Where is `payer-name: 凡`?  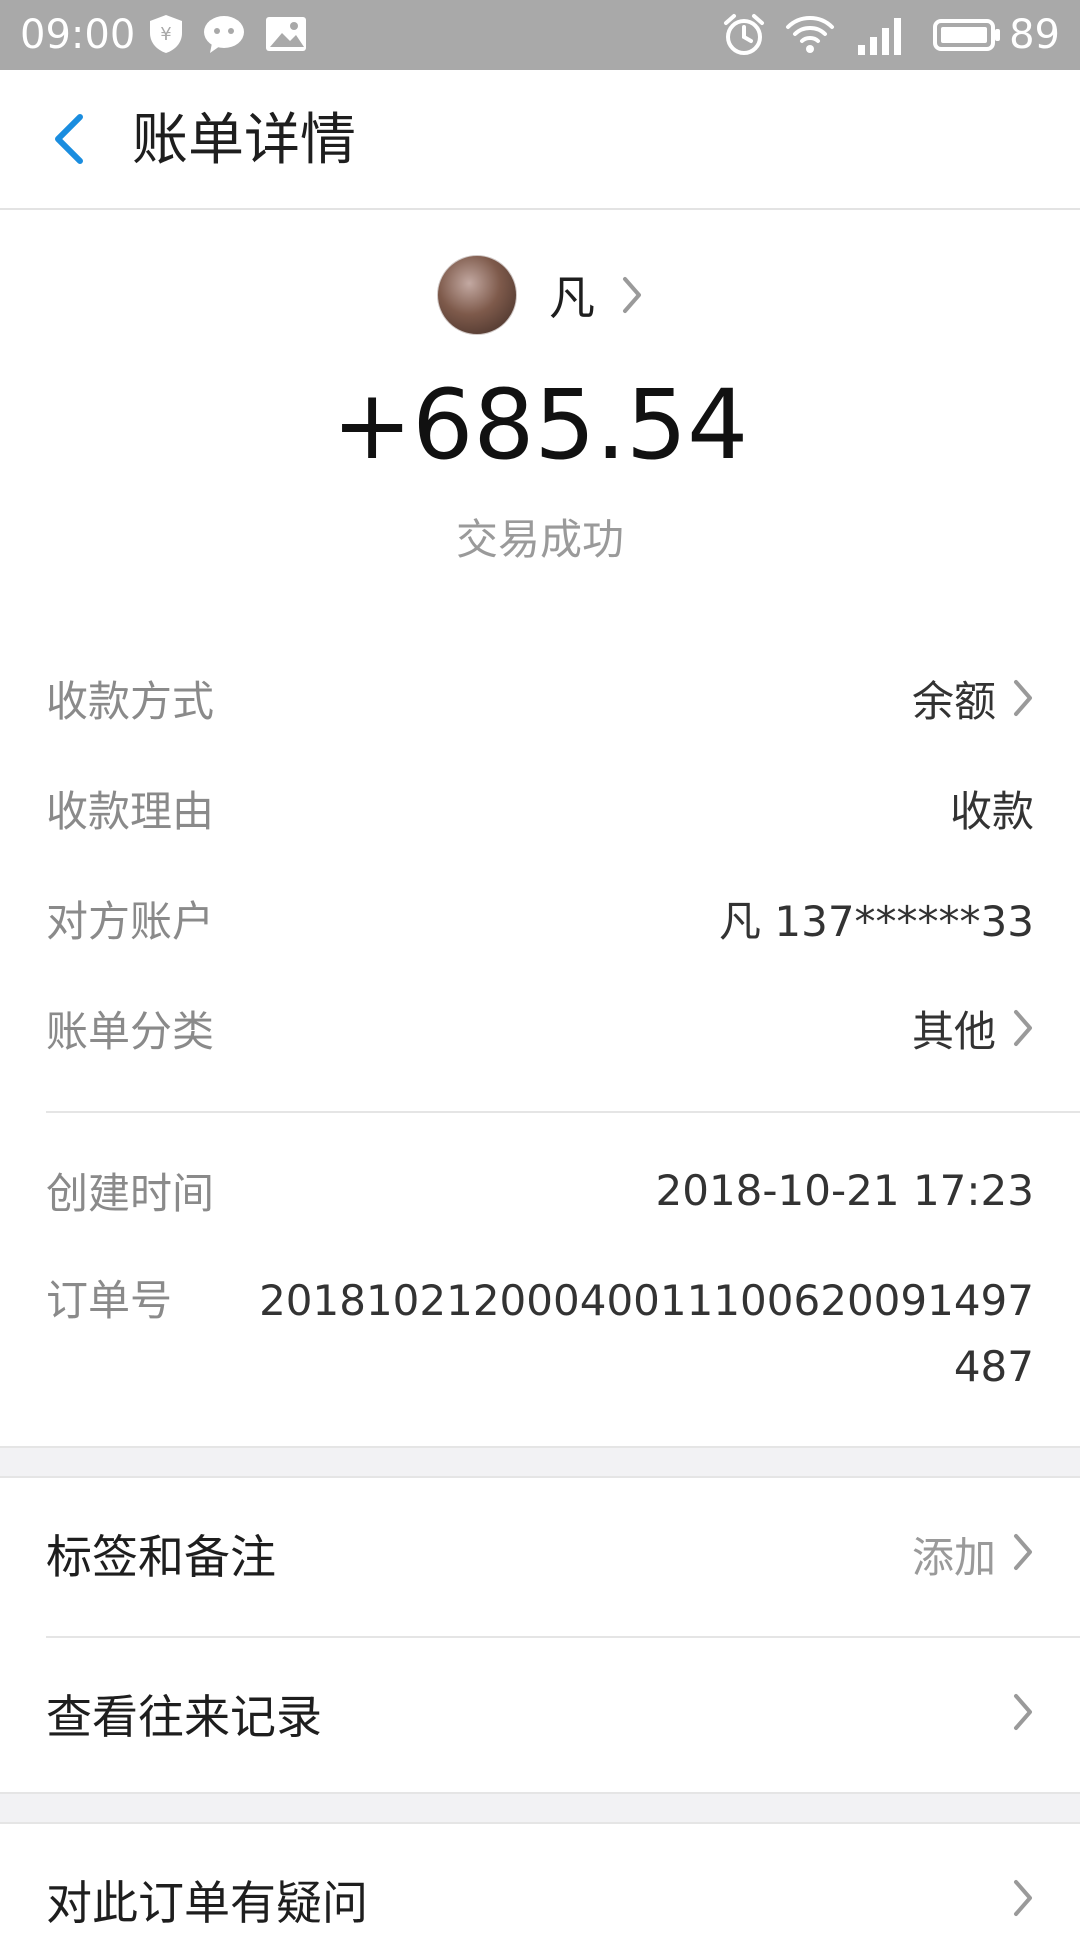 payer-name: 凡 is located at coordinates (572, 298).